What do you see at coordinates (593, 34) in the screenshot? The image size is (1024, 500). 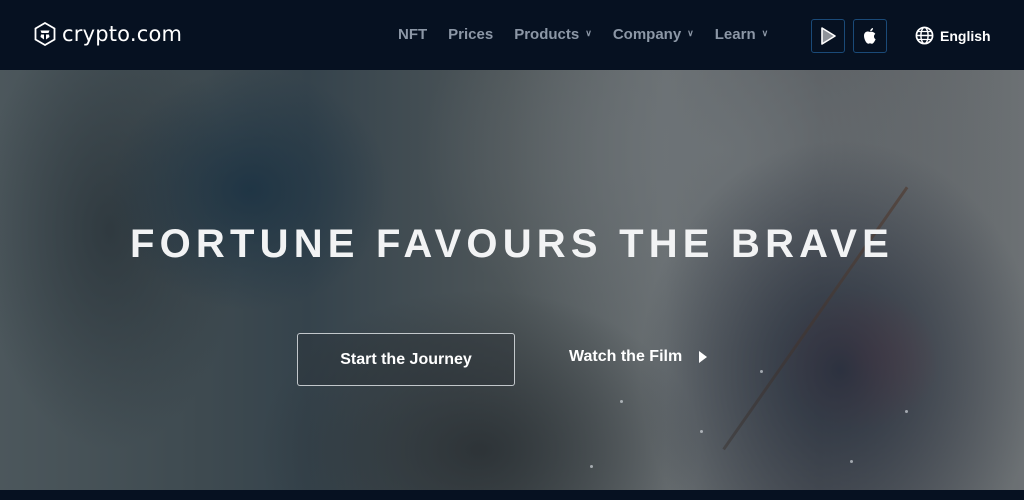 I see `main-nav: NFT Prices Products ∨ Company ∨ Learn ∨` at bounding box center [593, 34].